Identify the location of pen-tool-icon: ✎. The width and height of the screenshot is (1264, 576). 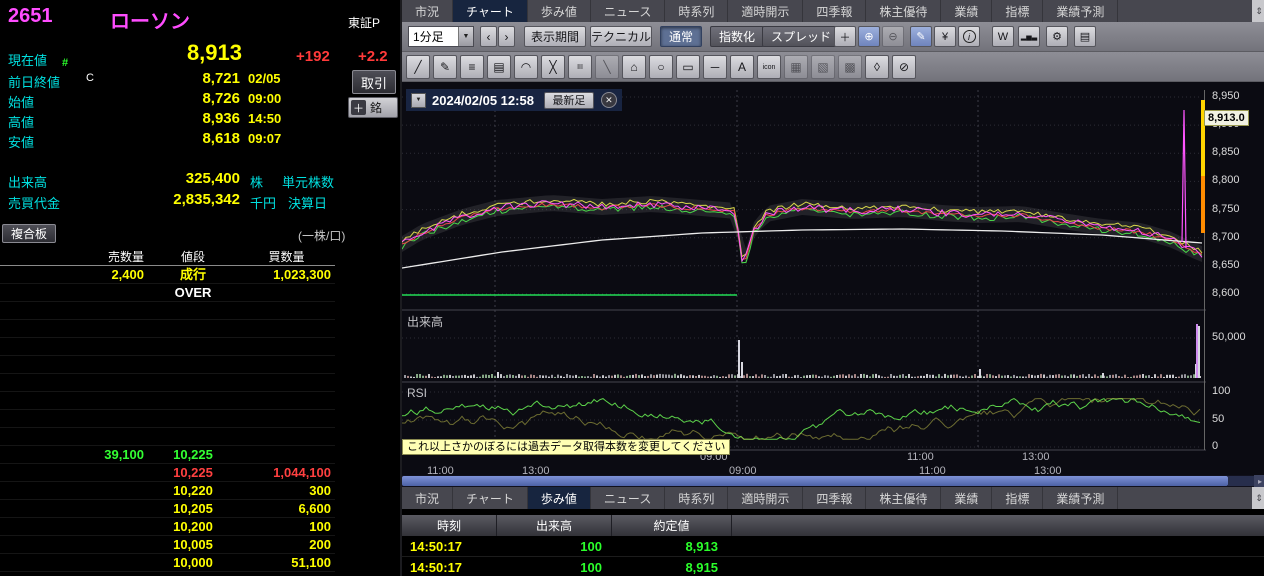
(445, 67).